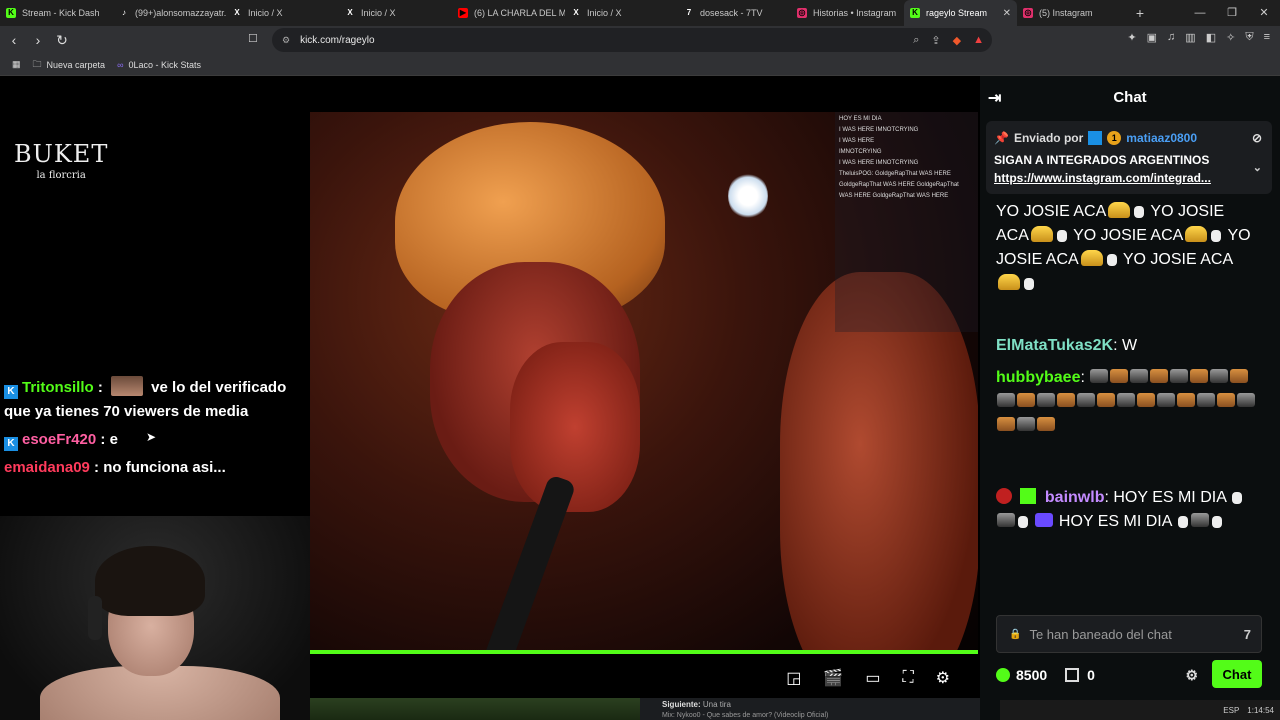  I want to click on chat-username: ElMataTukas2K, so click(1054, 345).